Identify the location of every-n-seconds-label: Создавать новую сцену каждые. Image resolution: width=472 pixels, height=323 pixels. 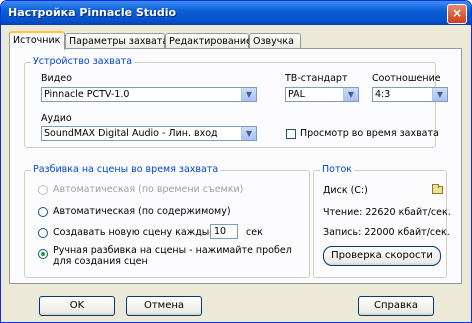
(134, 232).